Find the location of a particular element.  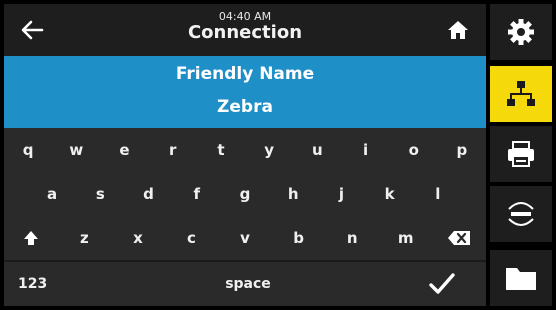

key-y: y is located at coordinates (269, 150).